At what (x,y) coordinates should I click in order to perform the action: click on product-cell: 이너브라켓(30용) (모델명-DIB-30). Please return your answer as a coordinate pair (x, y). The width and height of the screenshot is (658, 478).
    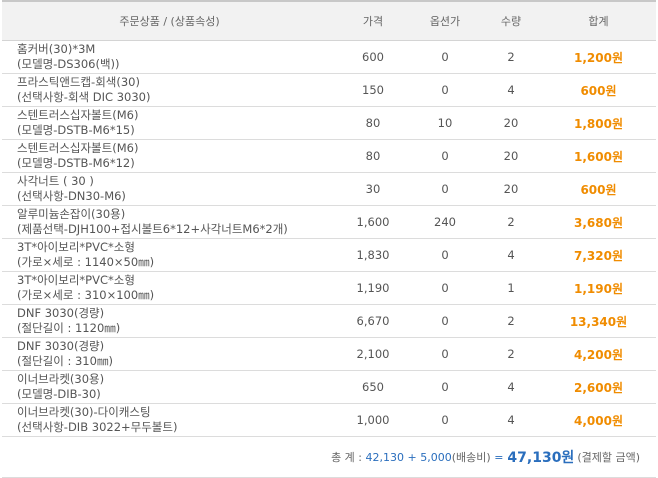
    Looking at the image, I should click on (169, 387).